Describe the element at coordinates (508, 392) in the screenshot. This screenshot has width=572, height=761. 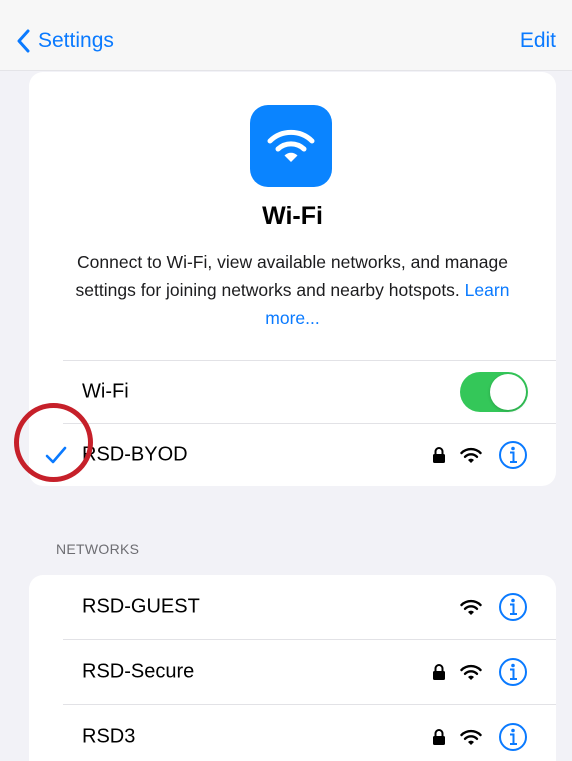
I see `toggle-knob` at that location.